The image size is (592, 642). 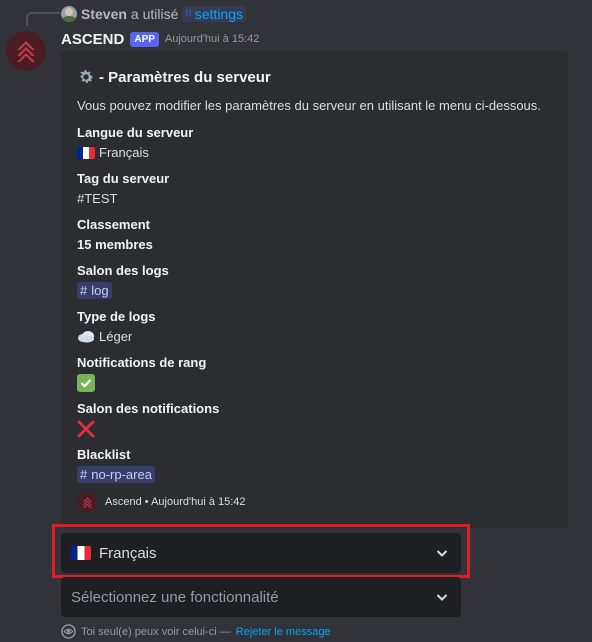 What do you see at coordinates (116, 316) in the screenshot?
I see `field-name: Type de logs` at bounding box center [116, 316].